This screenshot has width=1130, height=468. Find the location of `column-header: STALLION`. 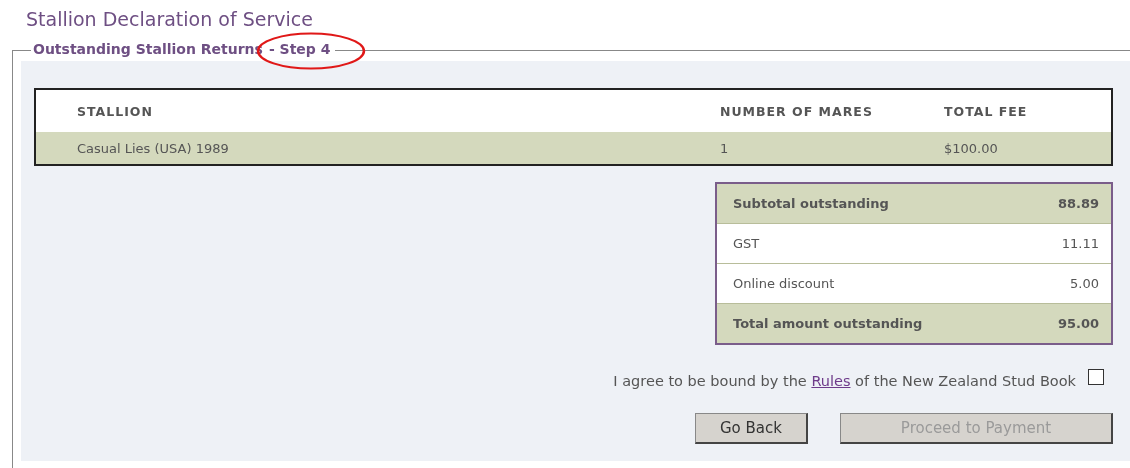

column-header: STALLION is located at coordinates (377, 110).